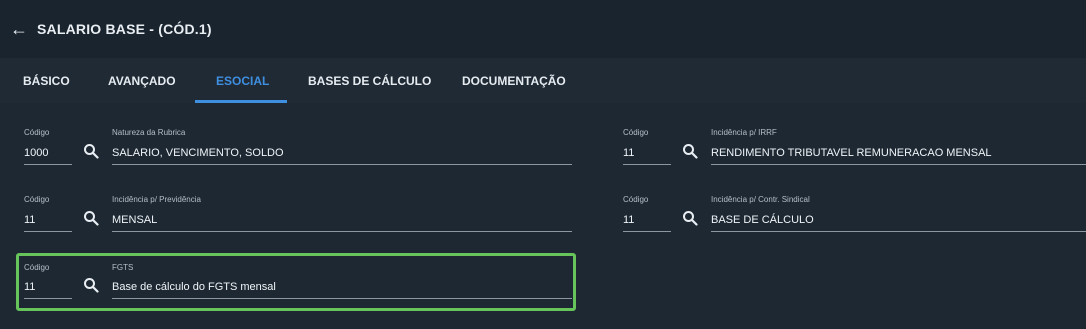 The image size is (1086, 329). I want to click on previdencia-code-input: 11, so click(29, 220).